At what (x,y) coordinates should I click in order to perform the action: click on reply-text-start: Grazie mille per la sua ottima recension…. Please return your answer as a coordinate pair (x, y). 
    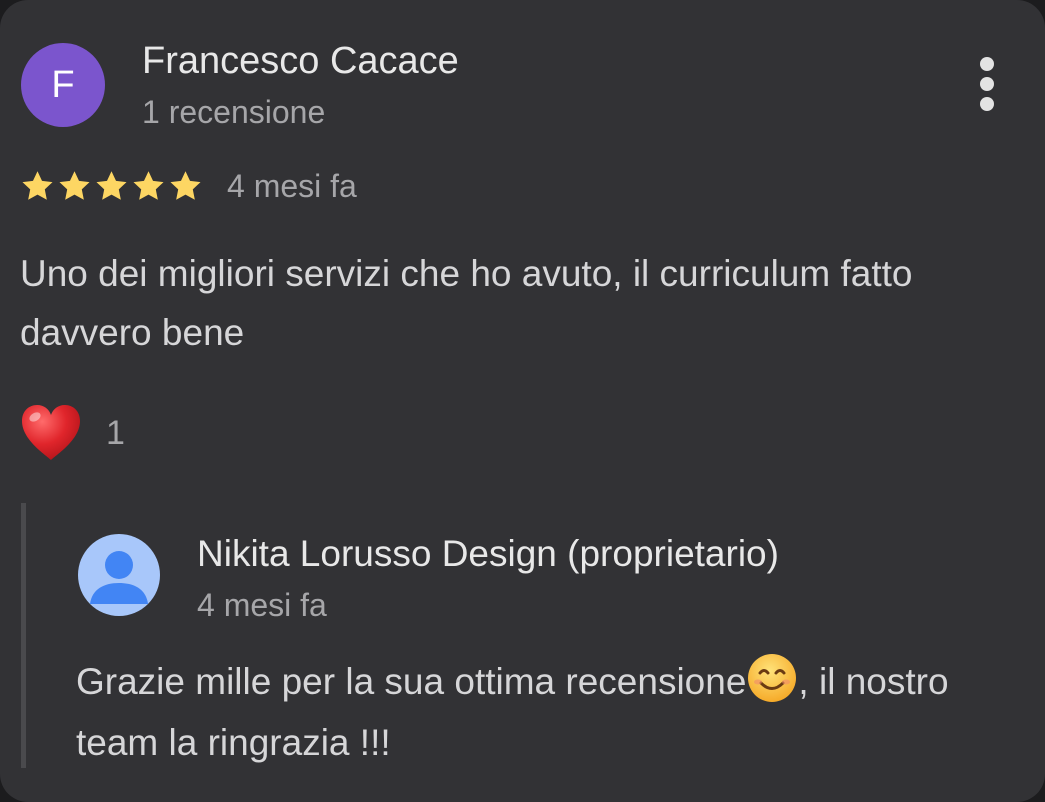
    Looking at the image, I should click on (411, 681).